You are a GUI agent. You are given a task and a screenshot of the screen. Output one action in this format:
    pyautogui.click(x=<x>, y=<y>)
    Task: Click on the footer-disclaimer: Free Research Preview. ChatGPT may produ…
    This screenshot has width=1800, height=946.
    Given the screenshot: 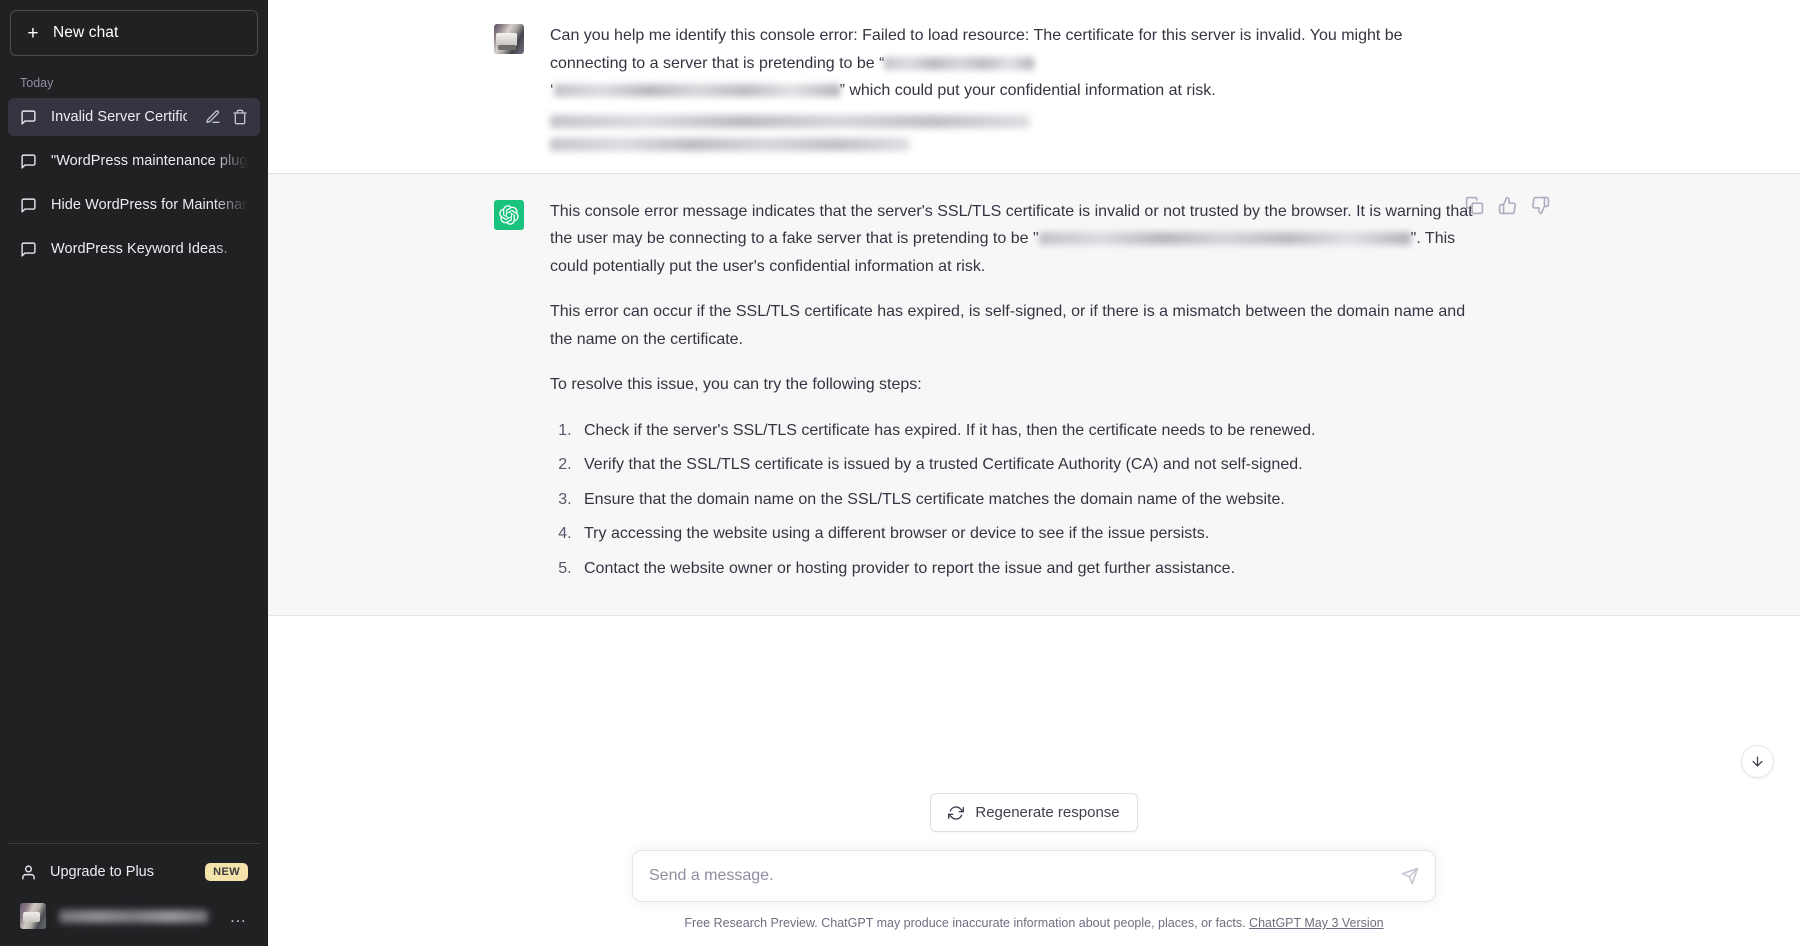 What is the action you would take?
    pyautogui.click(x=965, y=923)
    